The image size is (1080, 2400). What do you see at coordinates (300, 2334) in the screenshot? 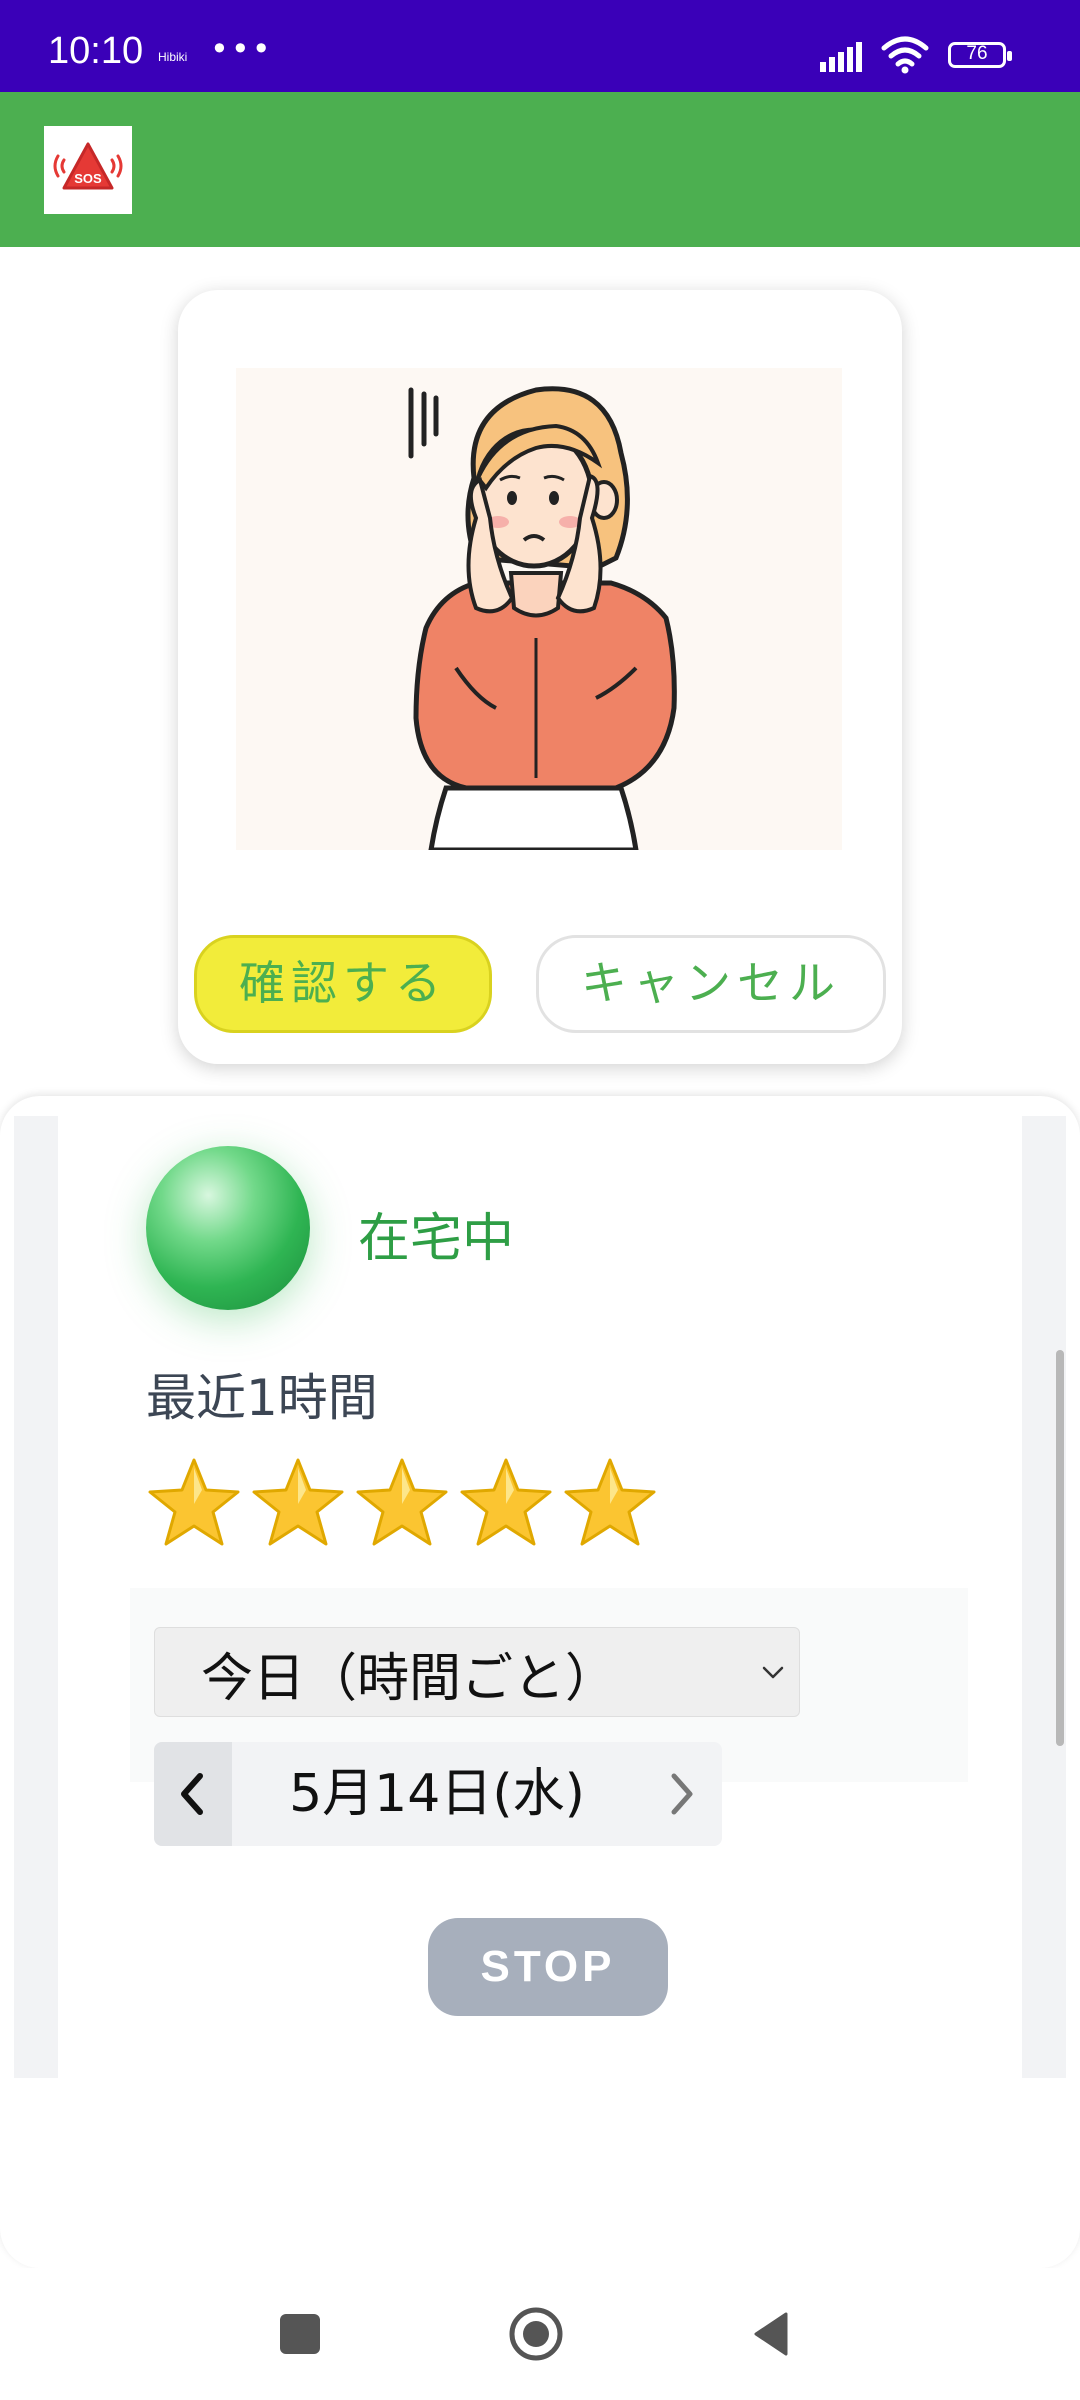
I see `recents-icon` at bounding box center [300, 2334].